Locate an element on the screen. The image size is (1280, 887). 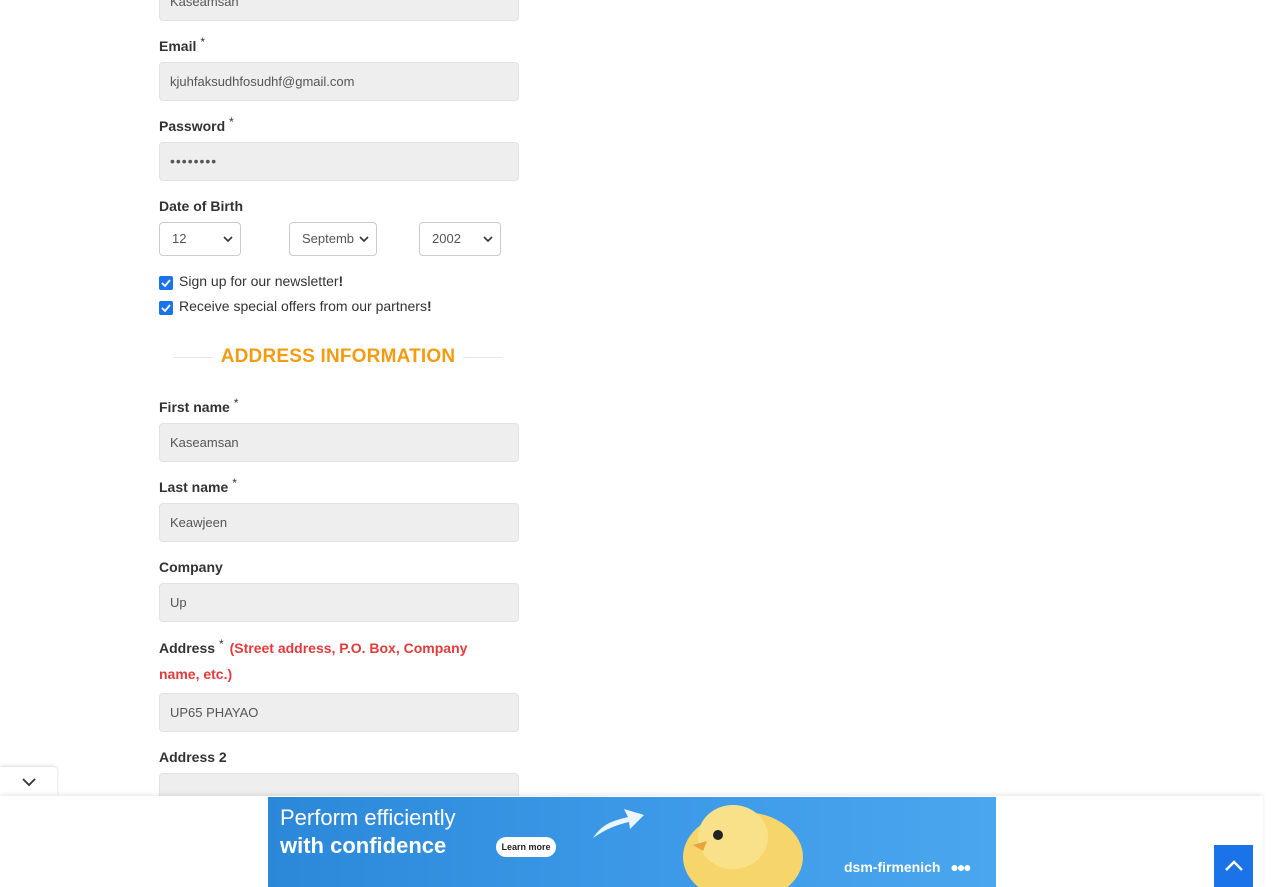
first-name-label: First name * is located at coordinates (199, 405).